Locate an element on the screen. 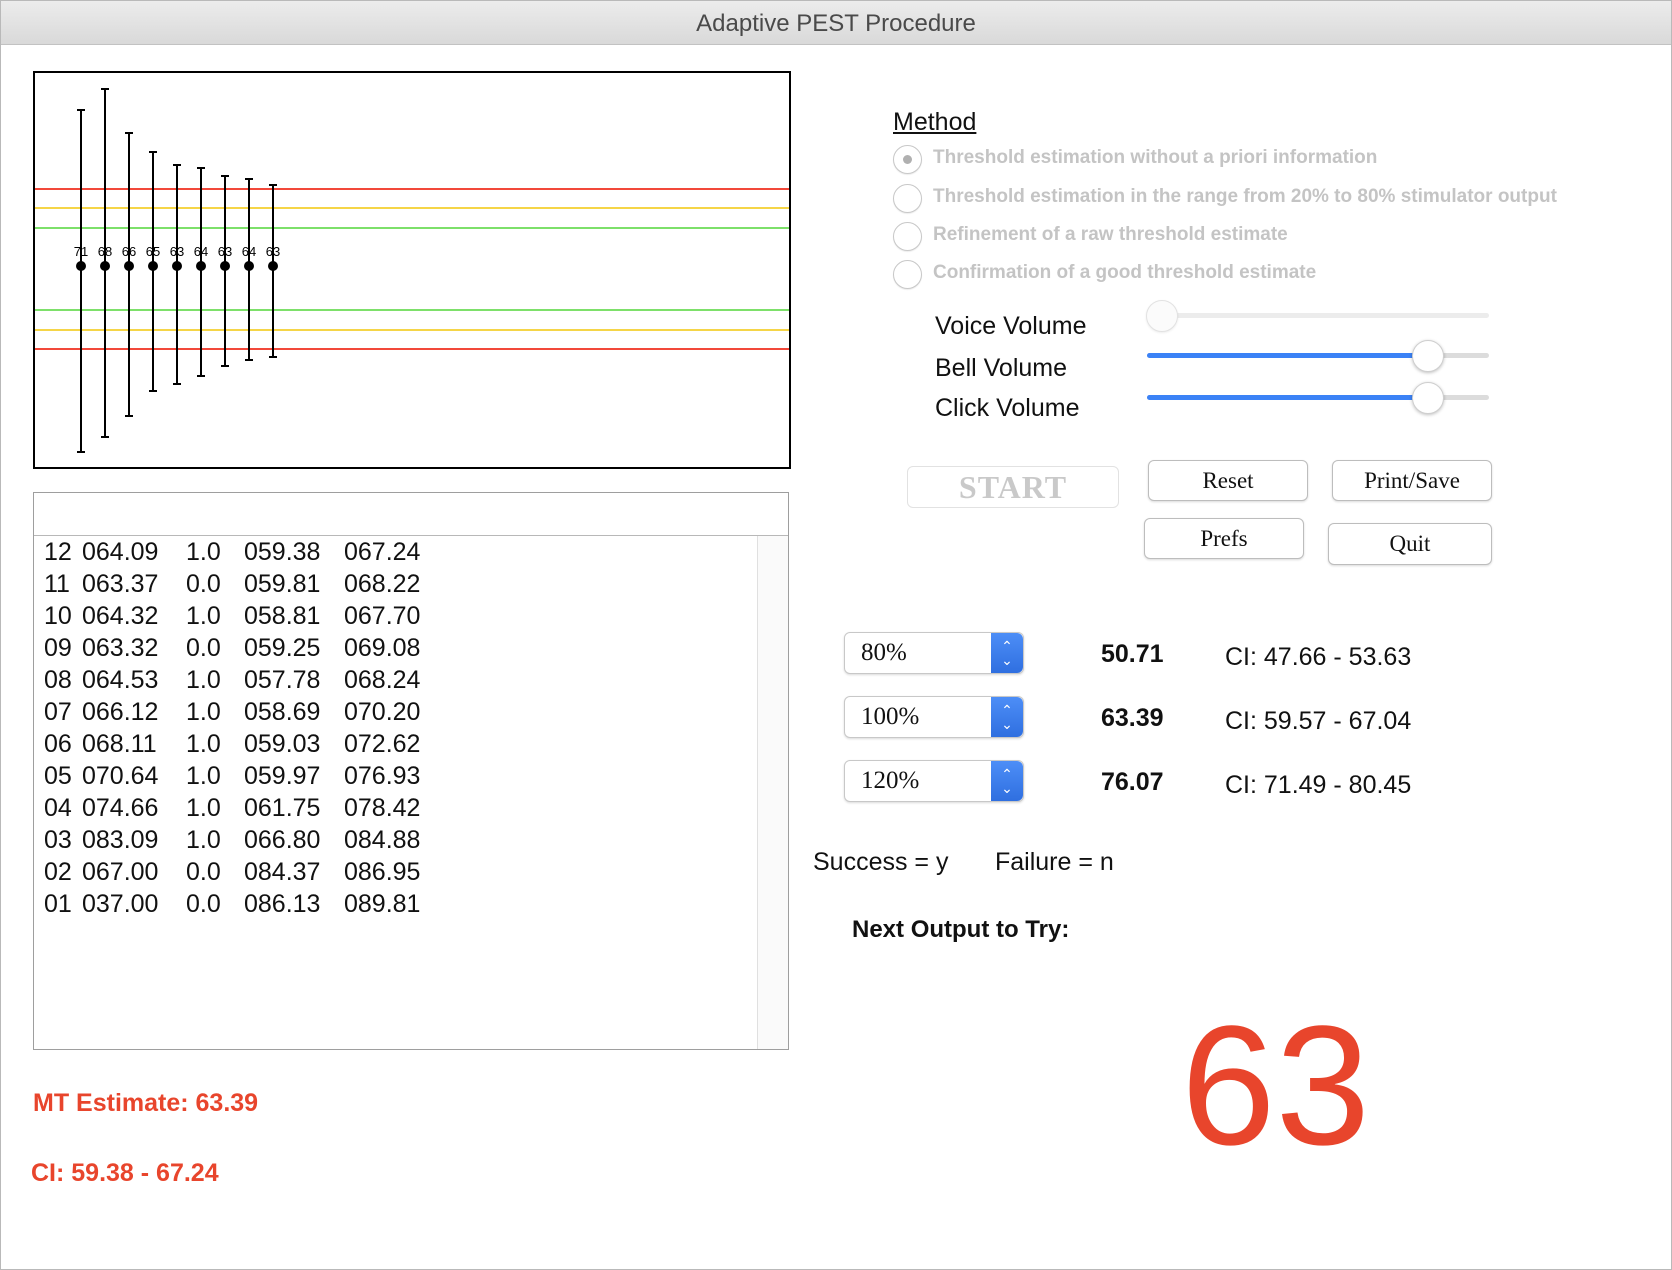  table-cell: 058.69 is located at coordinates (282, 712).